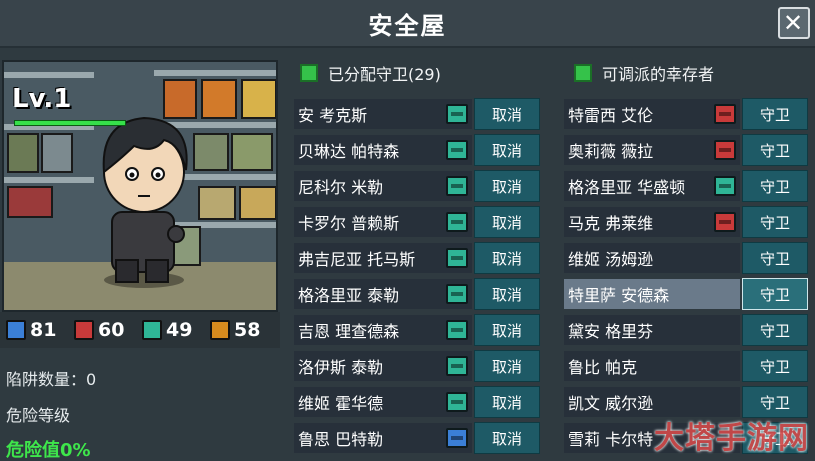  I want to click on resource-orange: 58, so click(244, 330).